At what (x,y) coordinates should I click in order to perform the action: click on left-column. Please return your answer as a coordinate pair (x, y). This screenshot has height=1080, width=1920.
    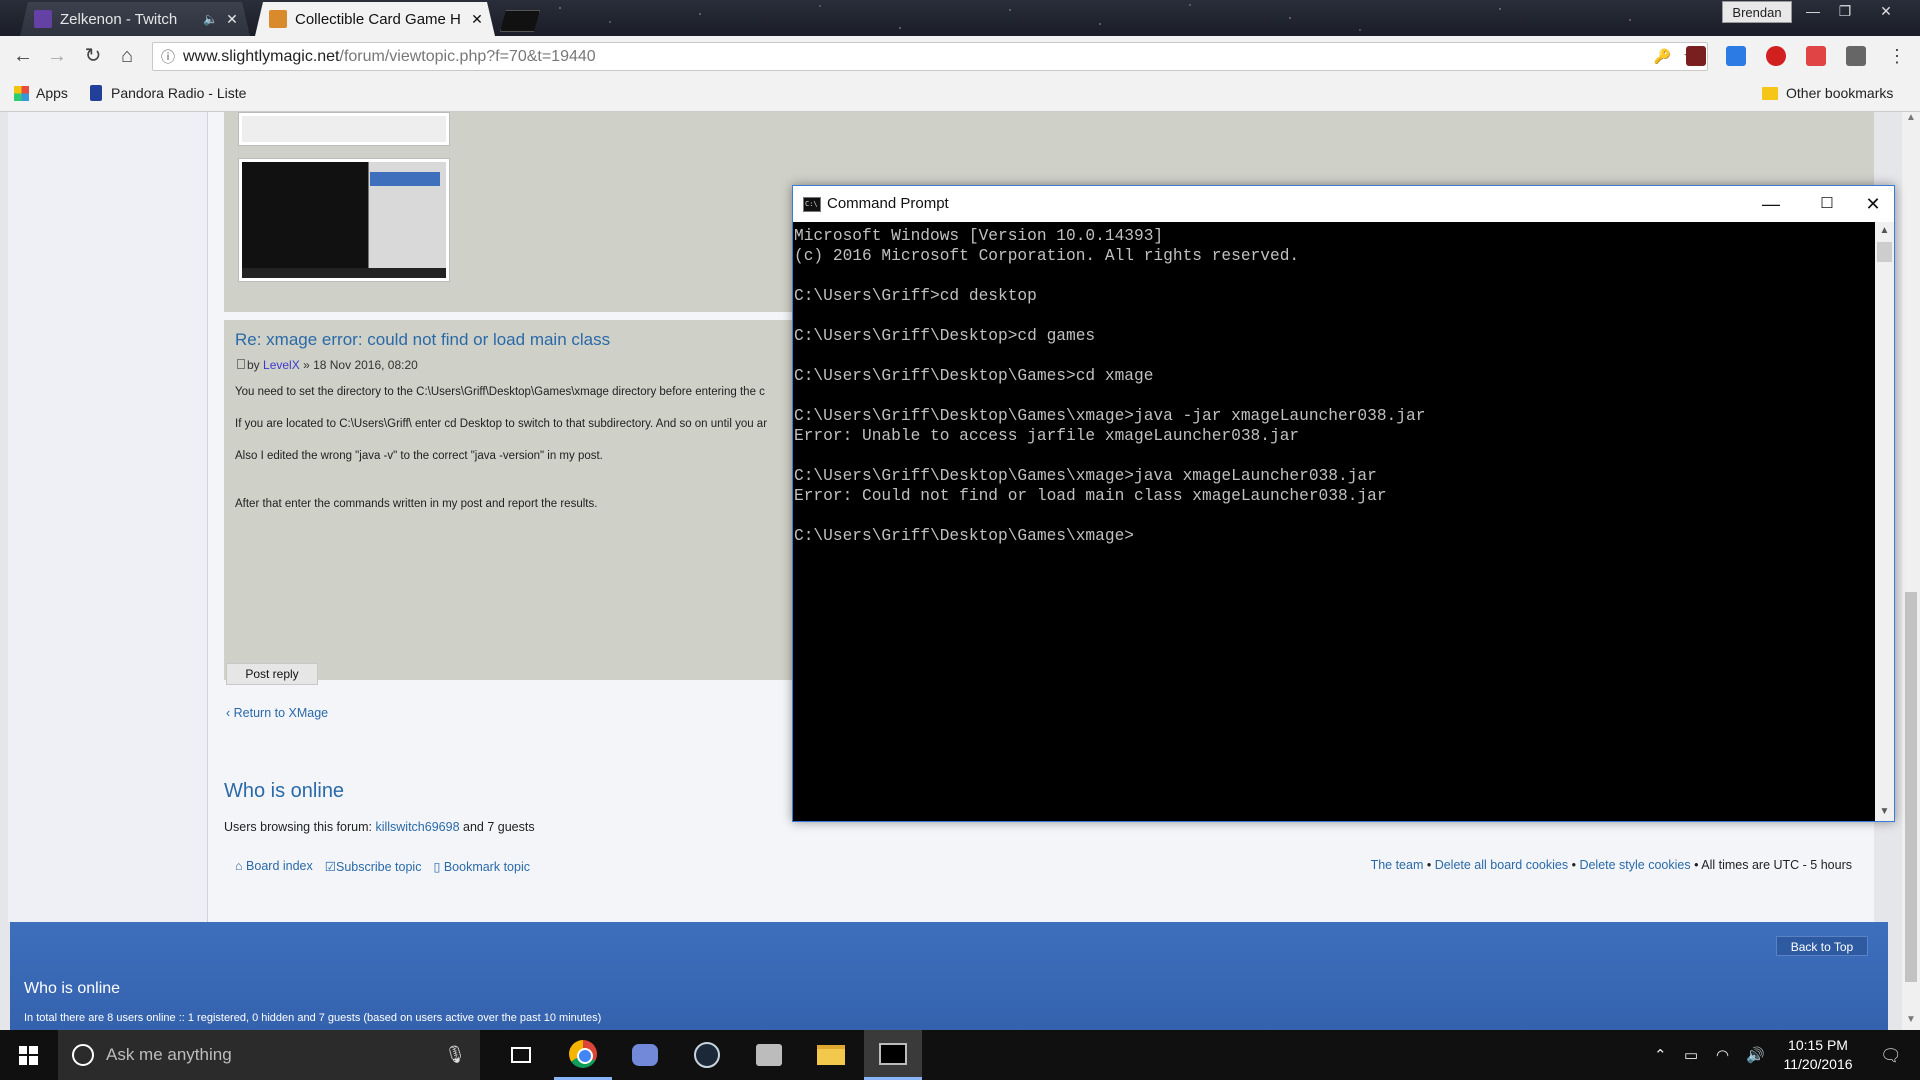
    Looking at the image, I should click on (108, 517).